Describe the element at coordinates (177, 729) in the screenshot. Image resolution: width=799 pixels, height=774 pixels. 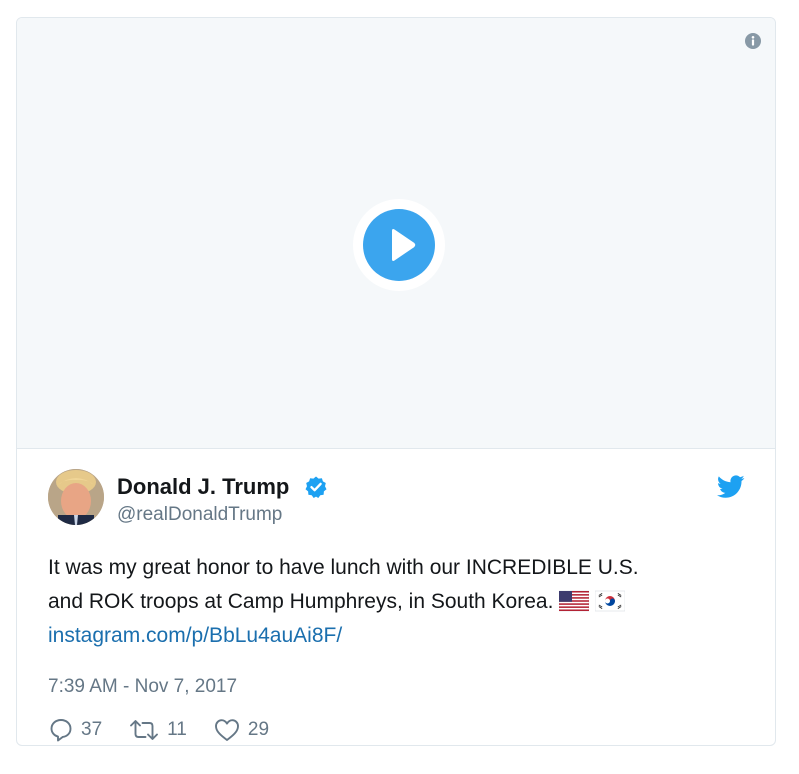
I see `retweet-count: 11` at that location.